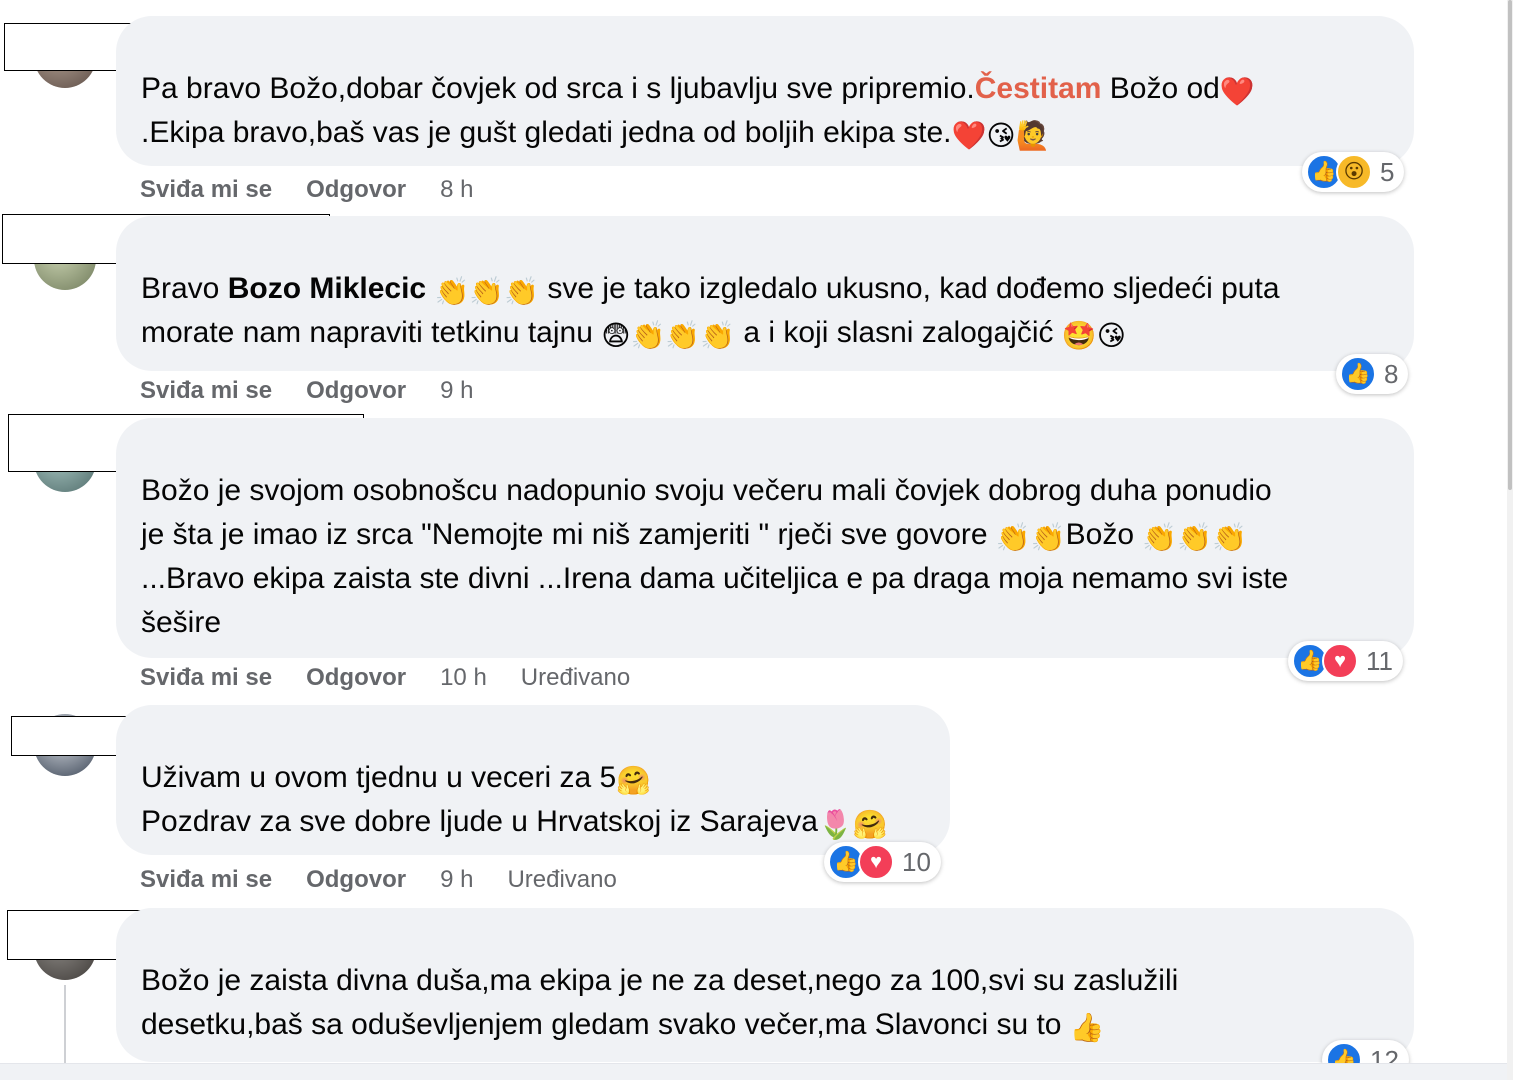 The width and height of the screenshot is (1513, 1080). Describe the element at coordinates (463, 678) in the screenshot. I see `timestamp: 10 h` at that location.